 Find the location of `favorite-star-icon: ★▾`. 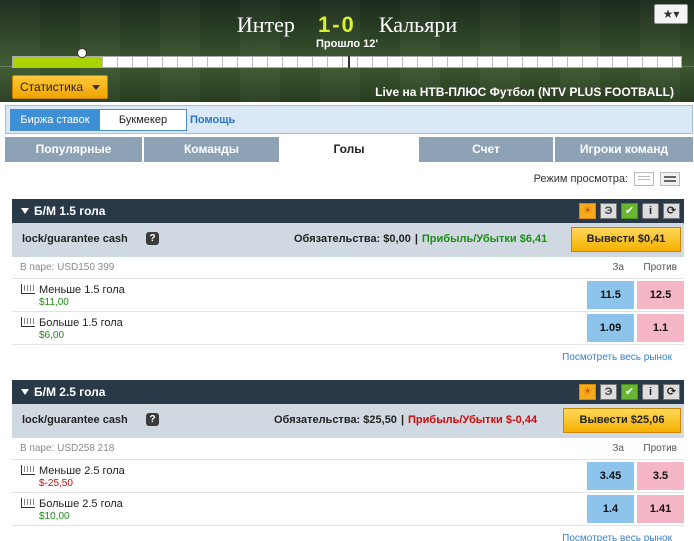

favorite-star-icon: ★▾ is located at coordinates (671, 14).